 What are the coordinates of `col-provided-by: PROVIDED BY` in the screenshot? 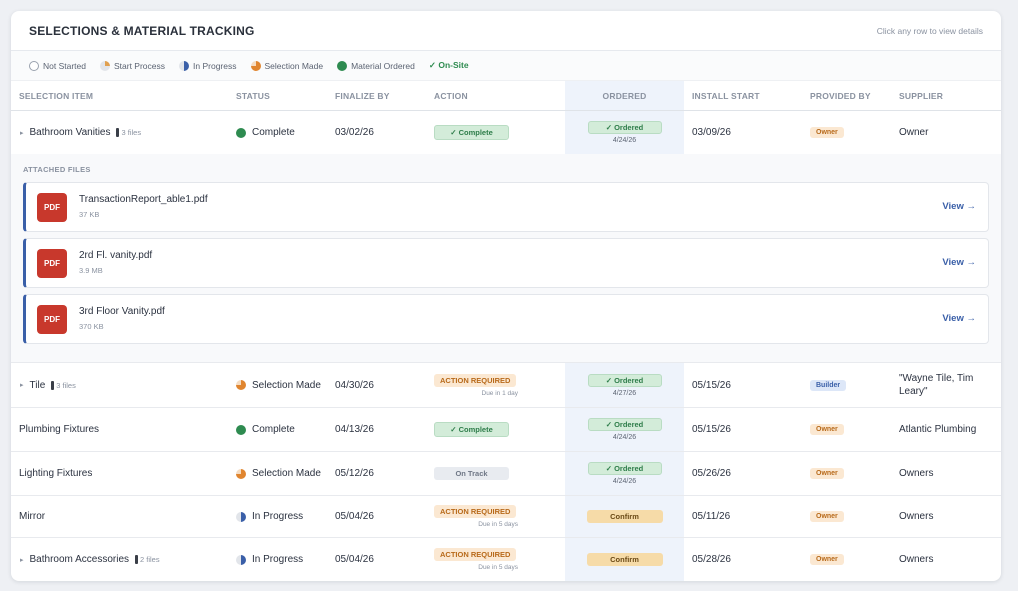 It's located at (840, 95).